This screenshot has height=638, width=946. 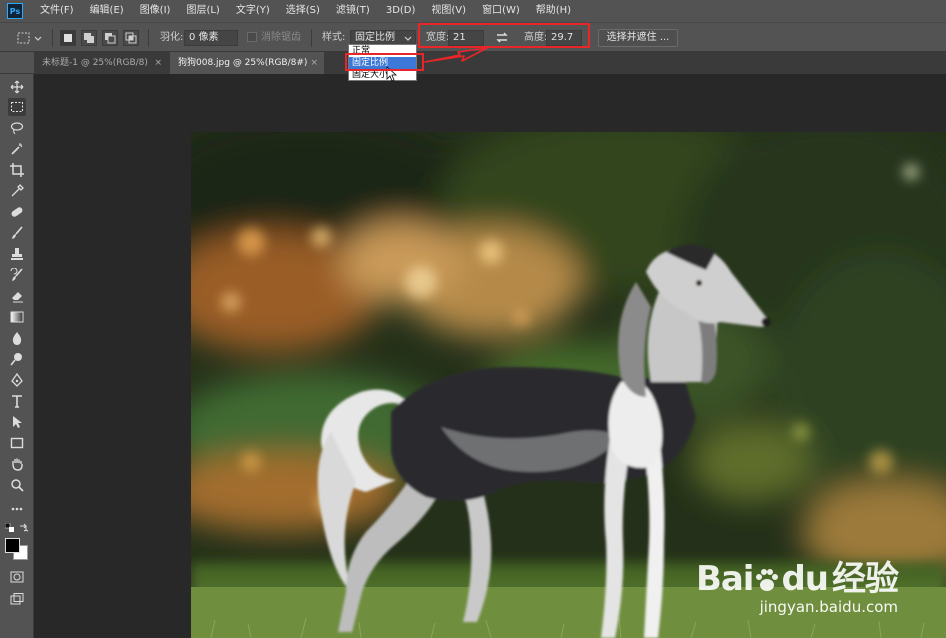 I want to click on intersect-selection-icon, so click(x=131, y=38).